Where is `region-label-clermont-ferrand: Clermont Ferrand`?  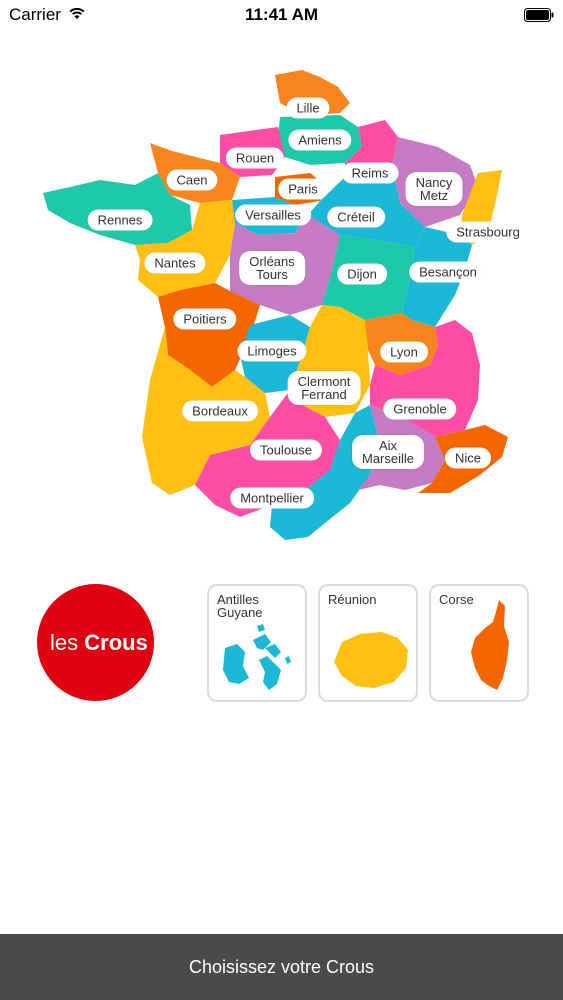 region-label-clermont-ferrand: Clermont Ferrand is located at coordinates (324, 388).